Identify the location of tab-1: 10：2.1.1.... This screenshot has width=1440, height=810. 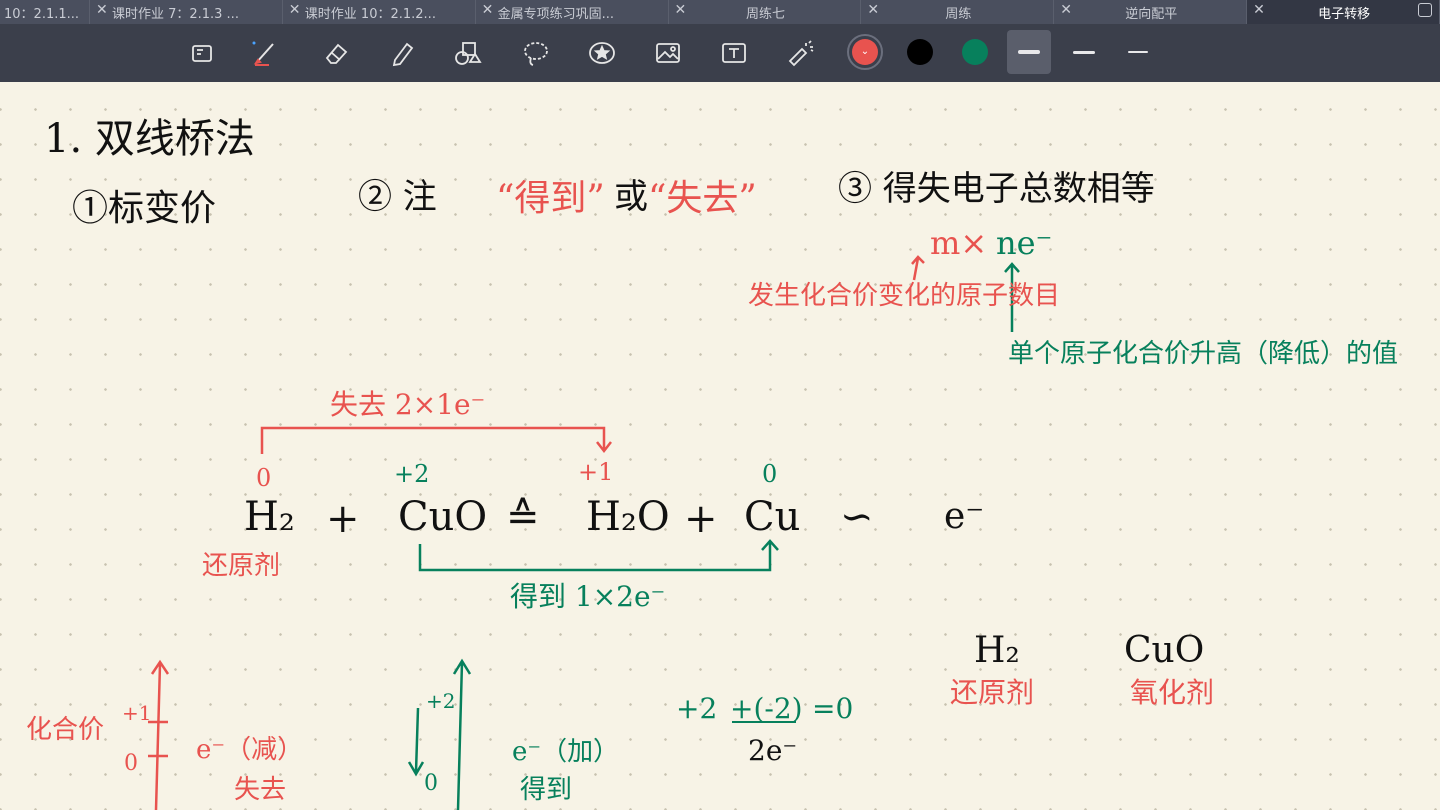
(45, 12).